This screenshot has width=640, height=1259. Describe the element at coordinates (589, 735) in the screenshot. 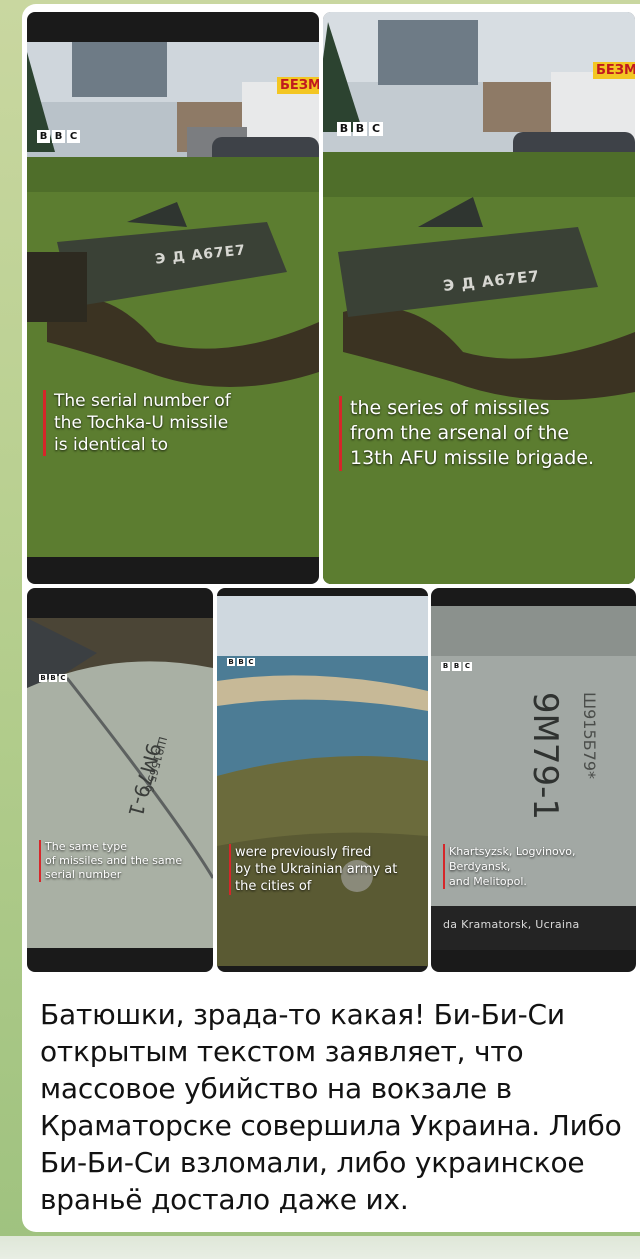

I see `missile-marking-sub: Ш915Б79*` at that location.